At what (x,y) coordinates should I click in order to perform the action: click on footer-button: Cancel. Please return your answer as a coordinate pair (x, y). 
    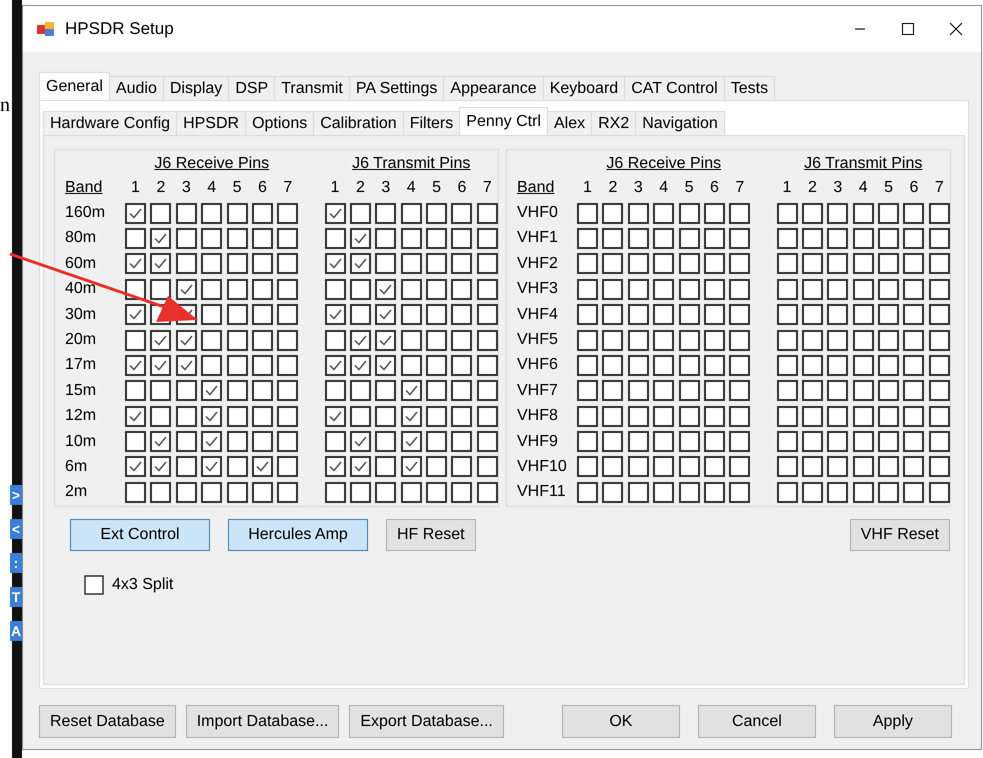
    Looking at the image, I should click on (757, 721).